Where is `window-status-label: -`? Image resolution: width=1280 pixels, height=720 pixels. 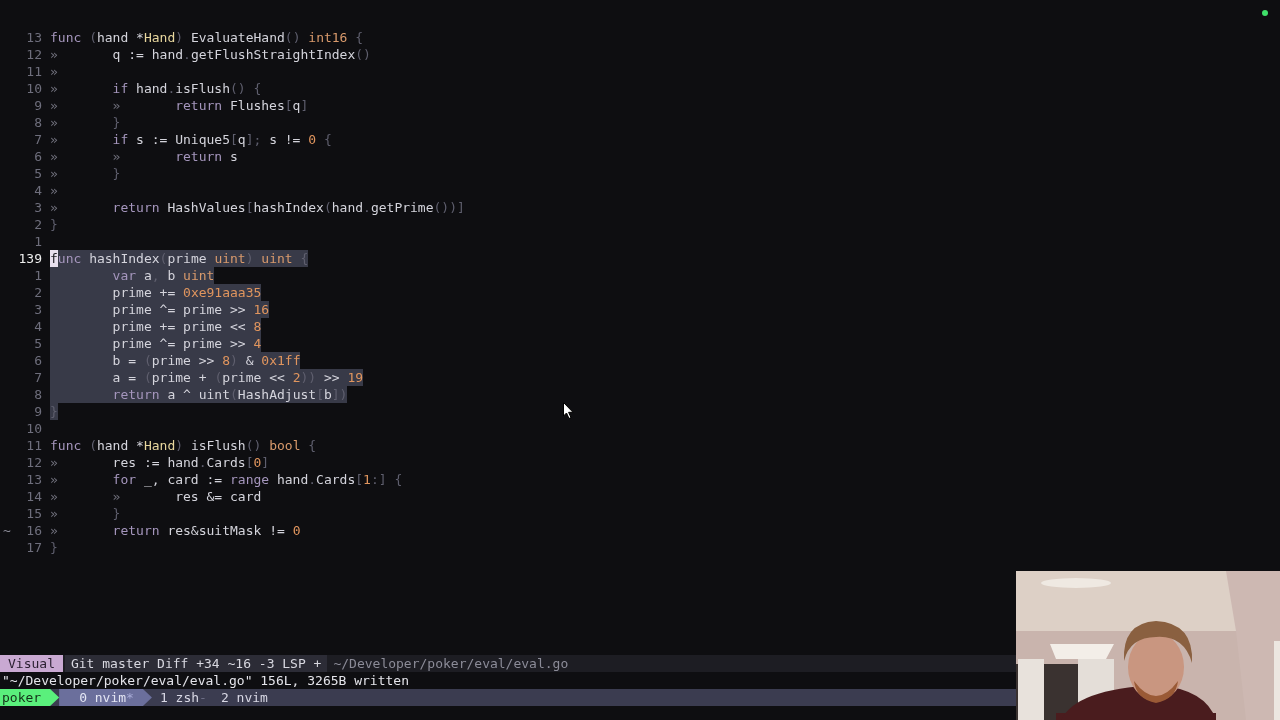
window-status-label: - is located at coordinates (203, 697).